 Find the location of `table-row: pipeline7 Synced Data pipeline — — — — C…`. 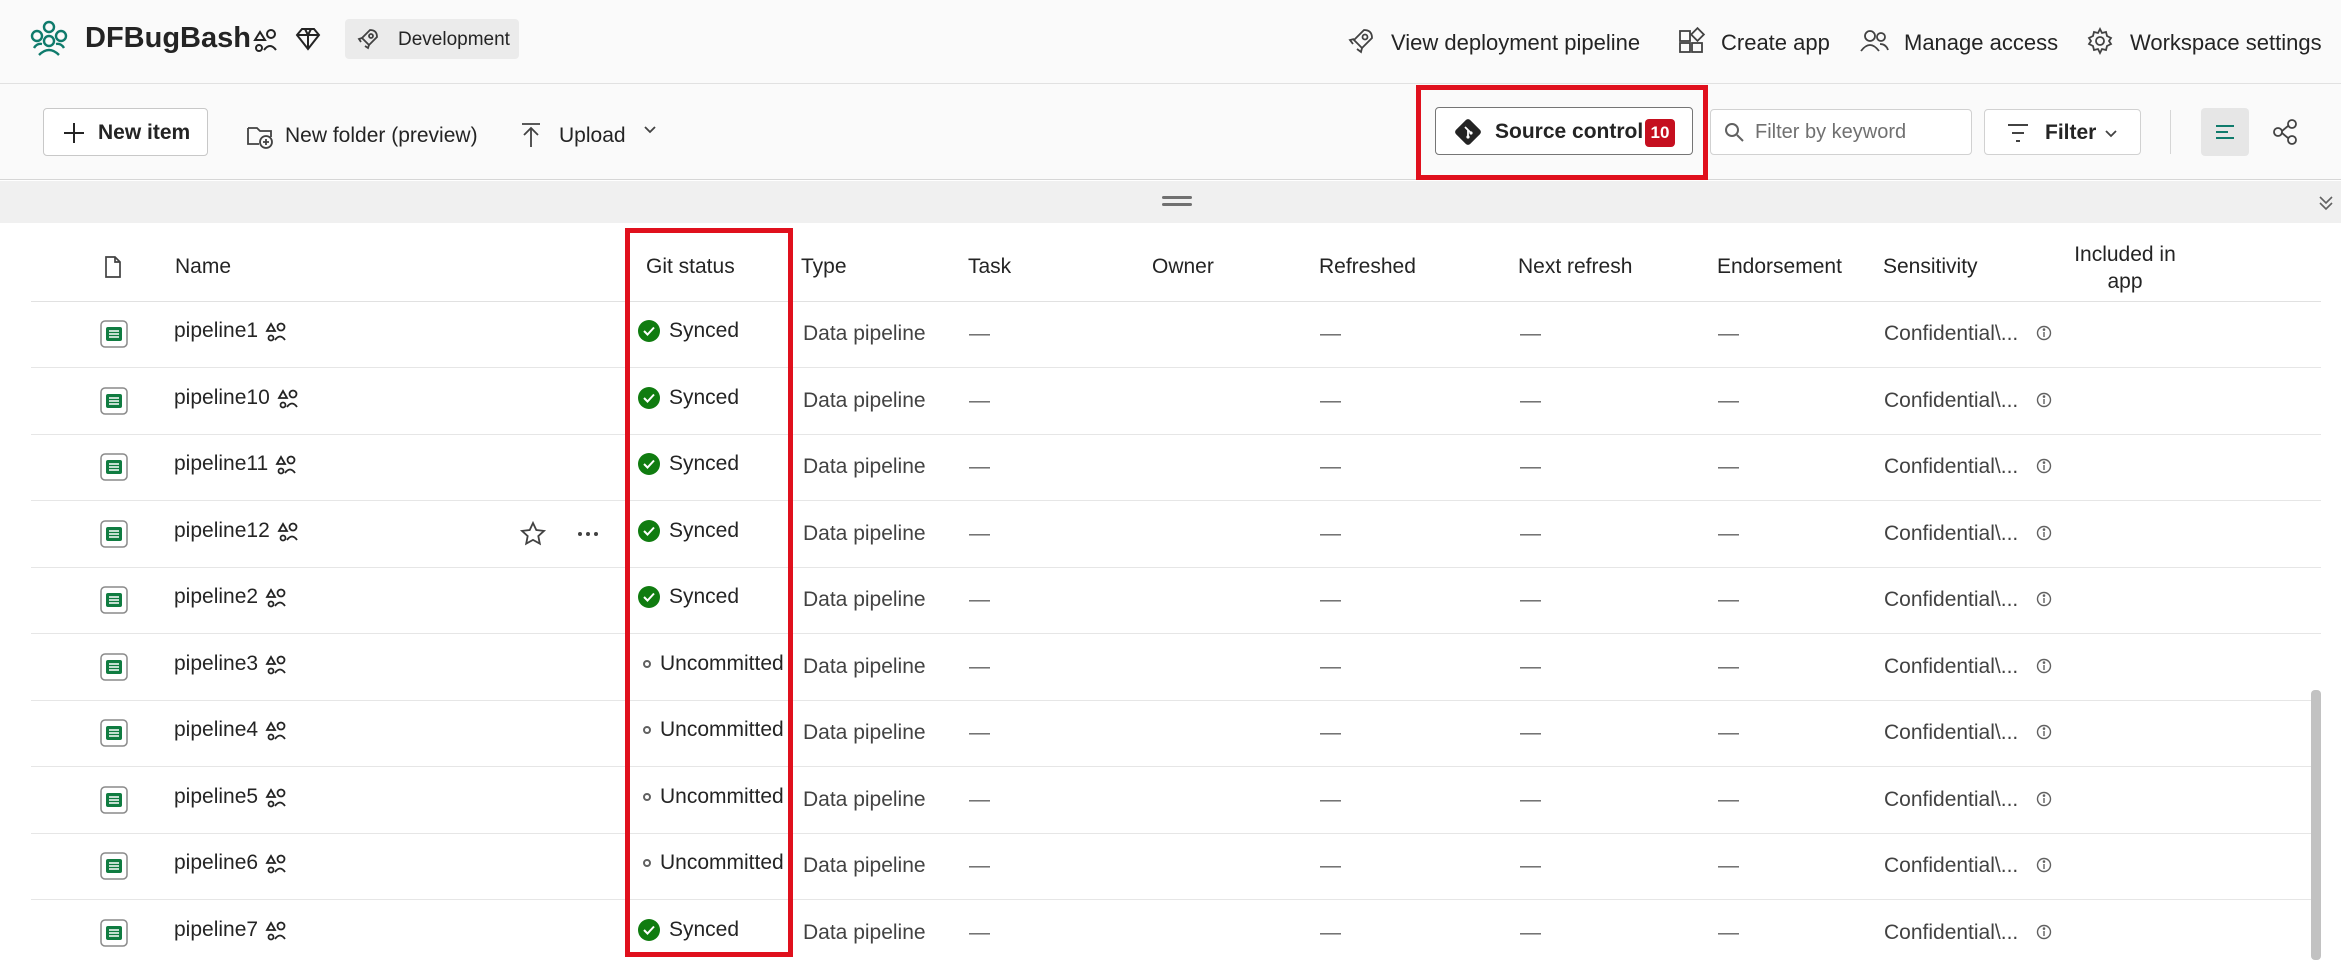

table-row: pipeline7 Synced Data pipeline — — — — C… is located at coordinates (1176, 930).